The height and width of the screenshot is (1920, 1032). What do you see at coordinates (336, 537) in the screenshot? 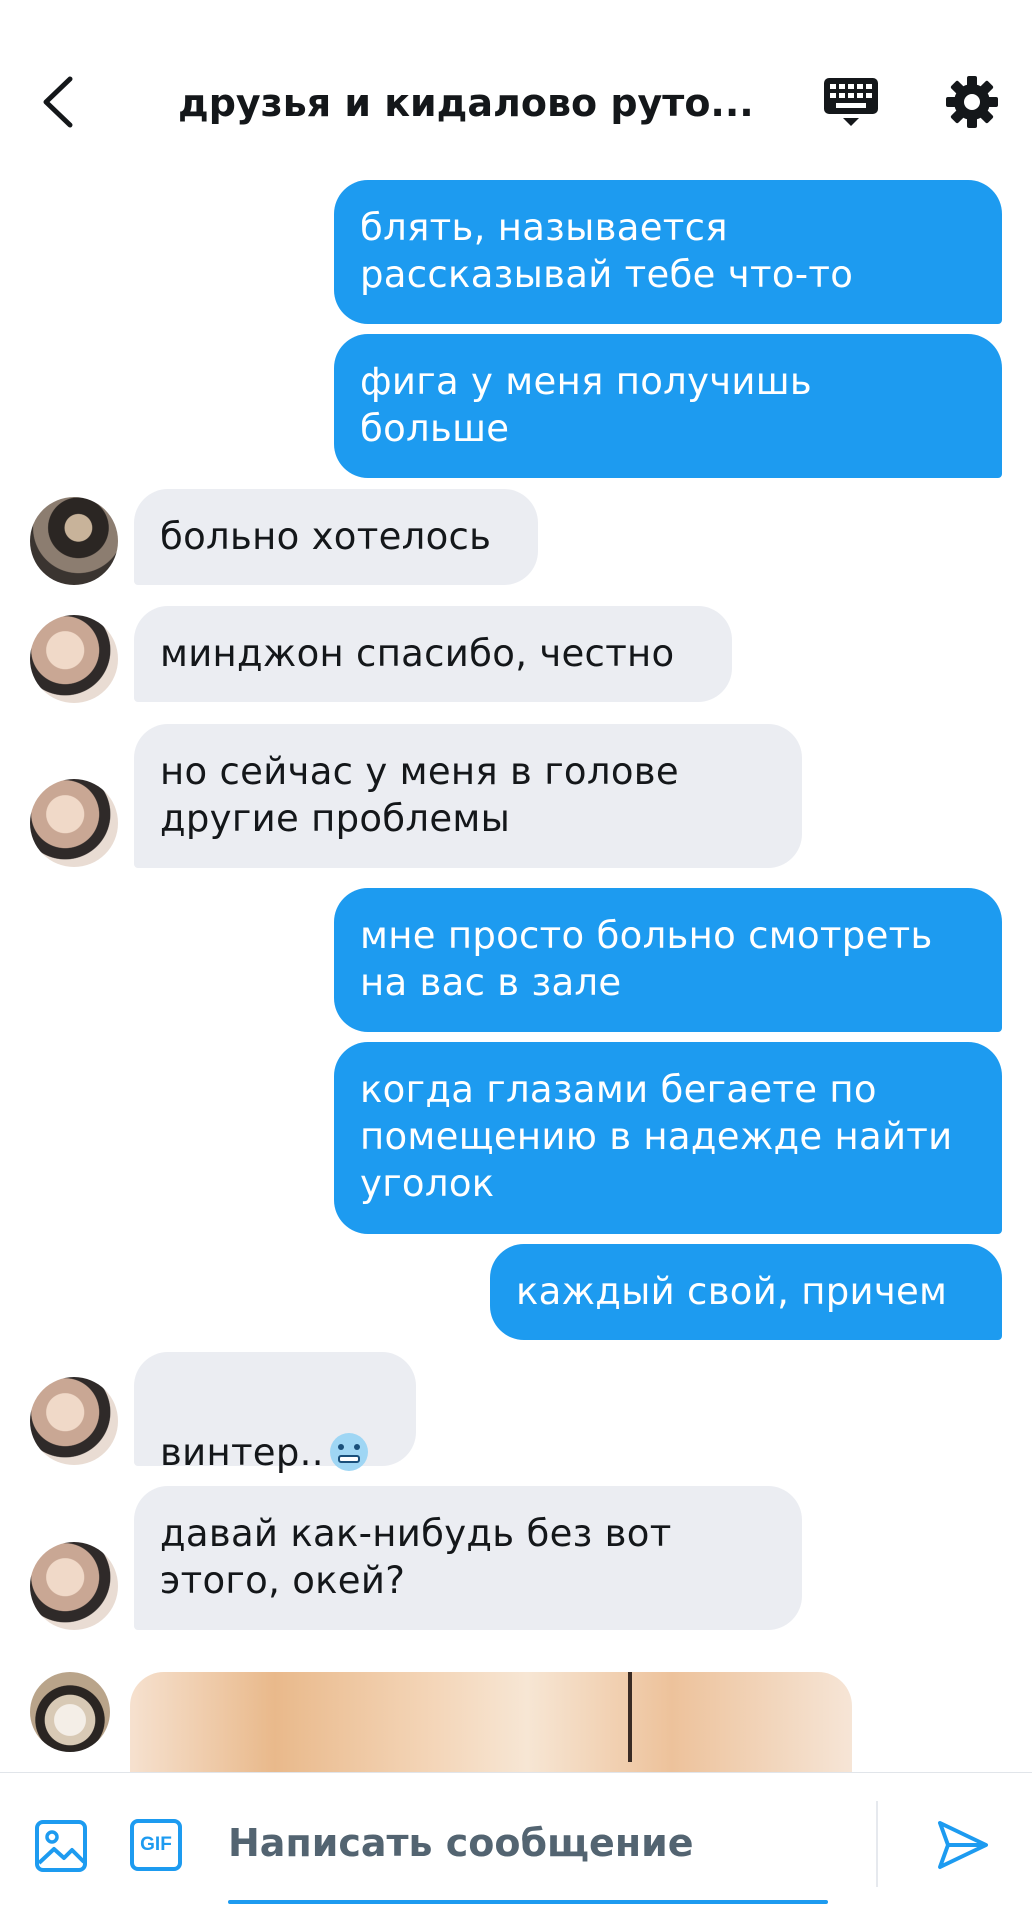
I see `incoming-message: больно хотелось` at bounding box center [336, 537].